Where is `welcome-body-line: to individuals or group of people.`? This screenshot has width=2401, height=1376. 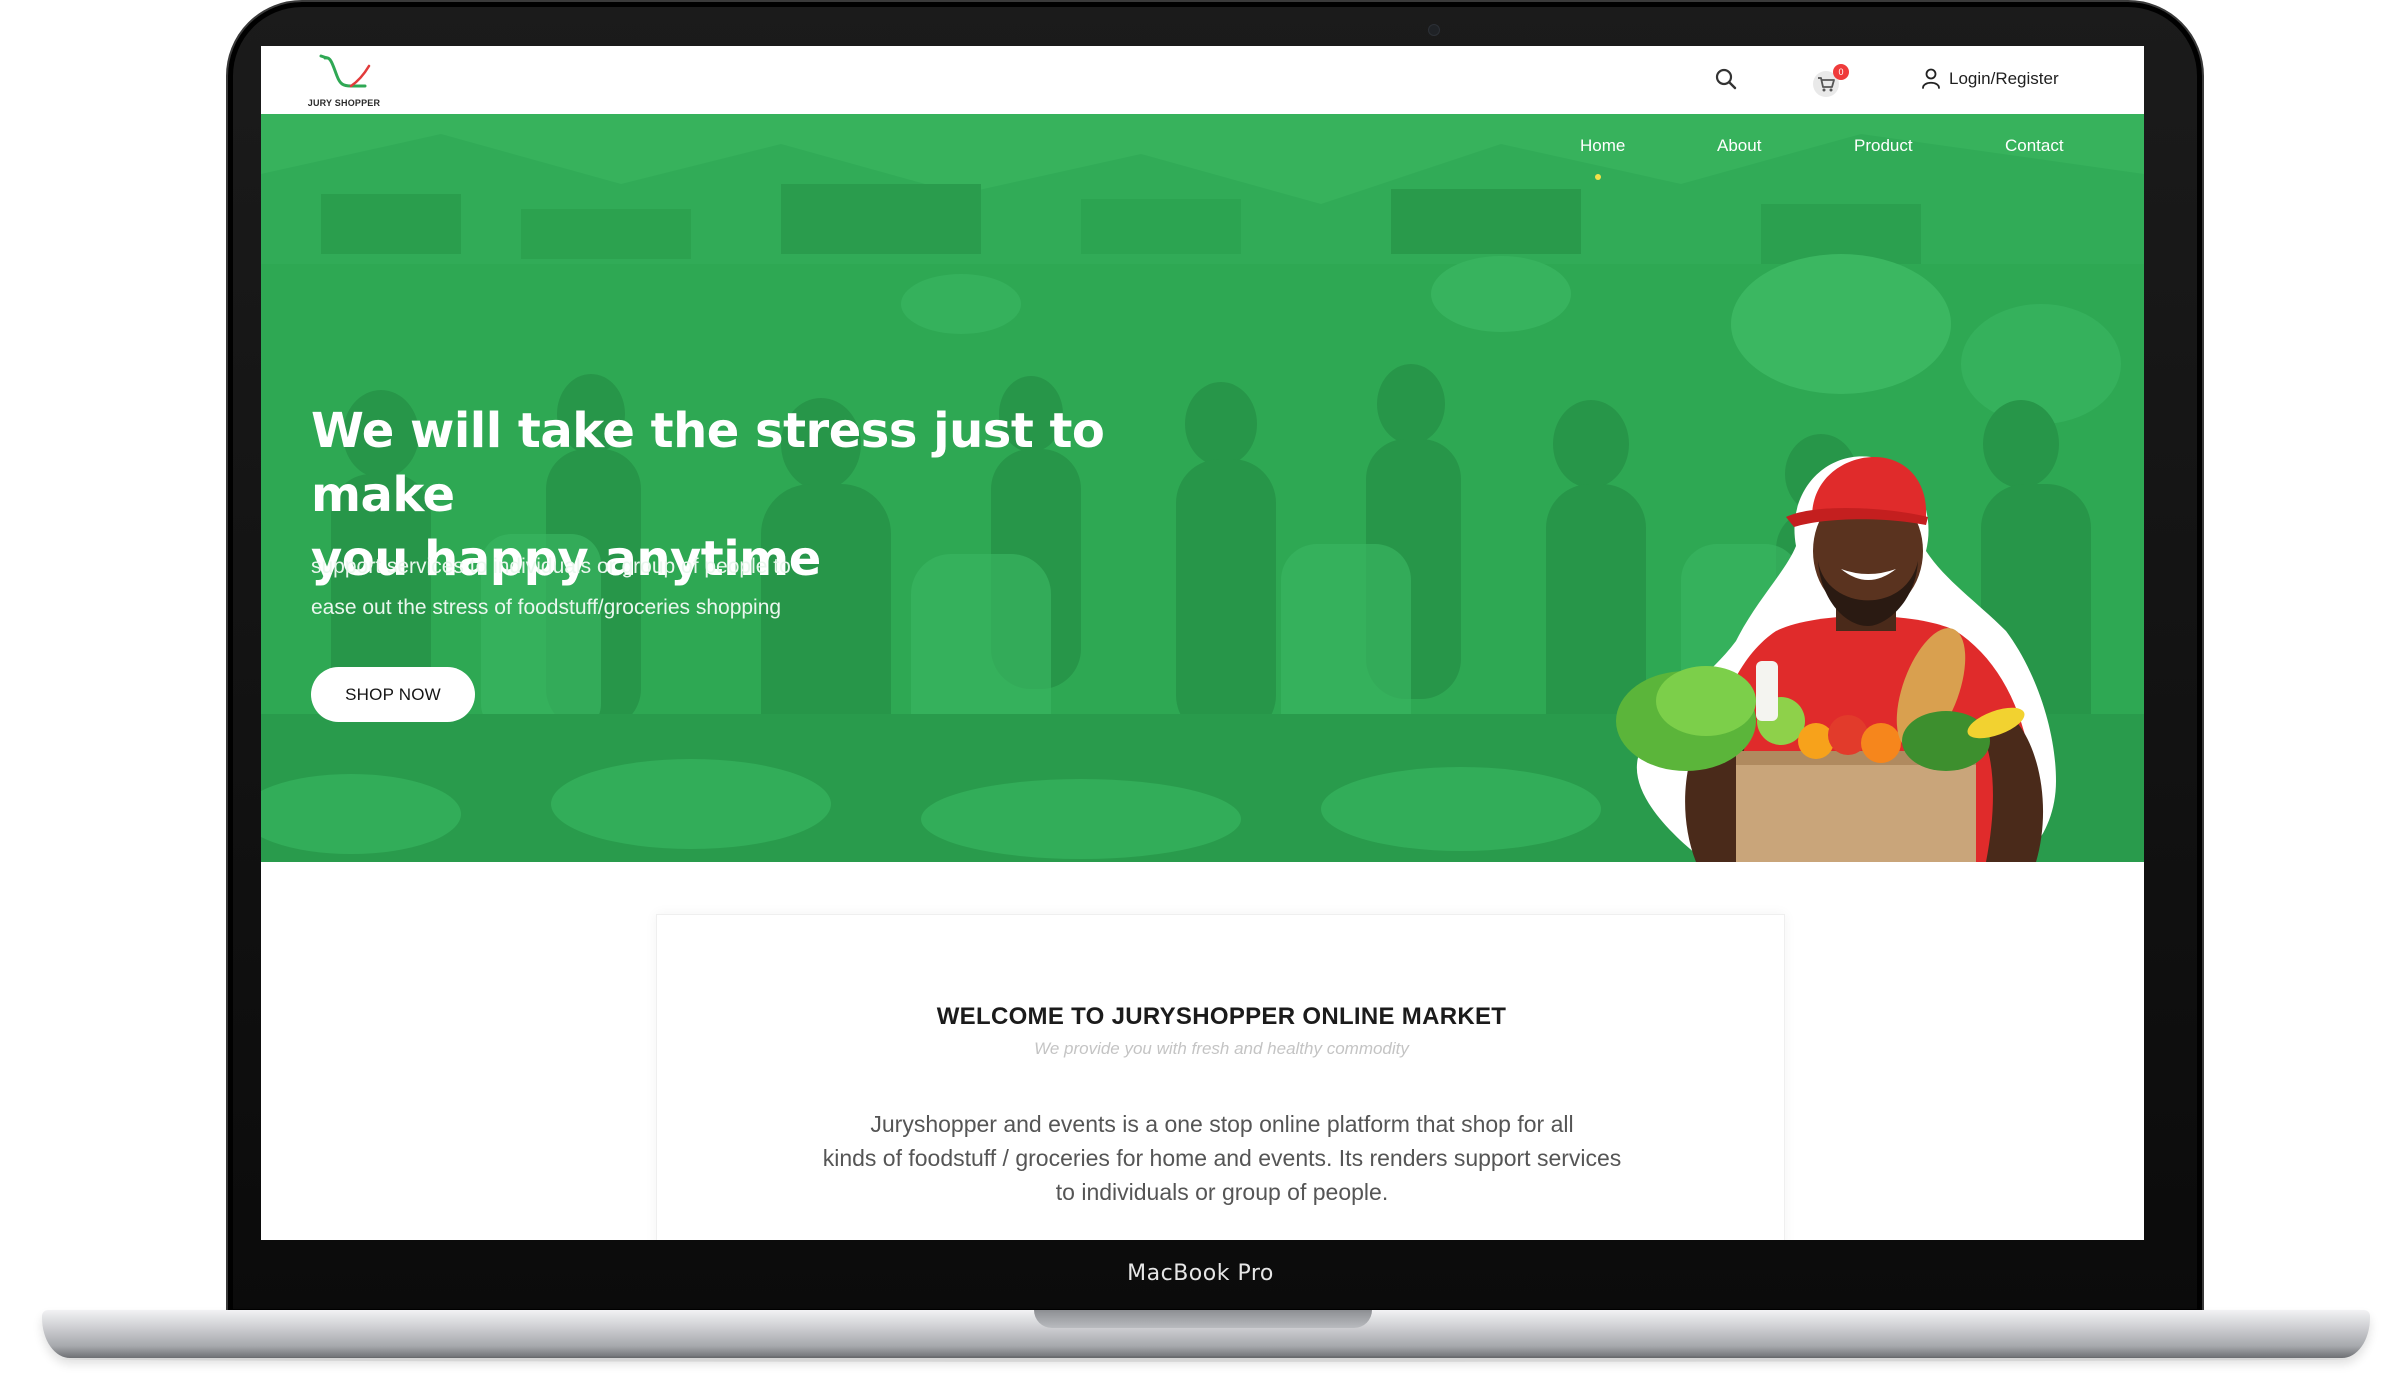 welcome-body-line: to individuals or group of people. is located at coordinates (1222, 1192).